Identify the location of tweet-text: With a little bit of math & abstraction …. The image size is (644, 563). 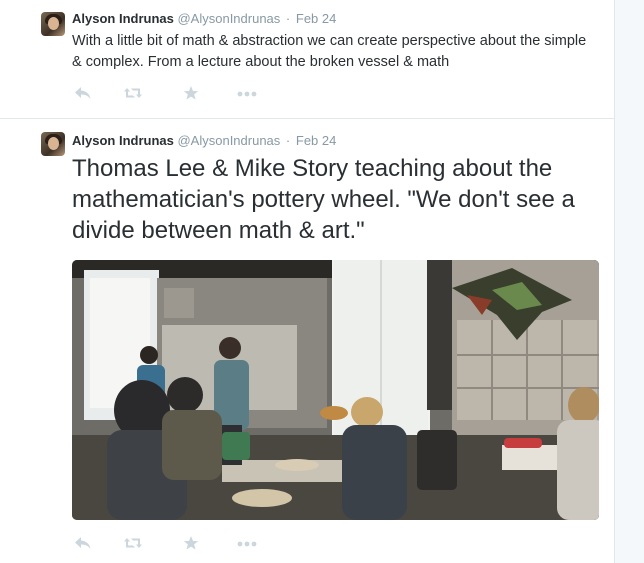
(329, 51).